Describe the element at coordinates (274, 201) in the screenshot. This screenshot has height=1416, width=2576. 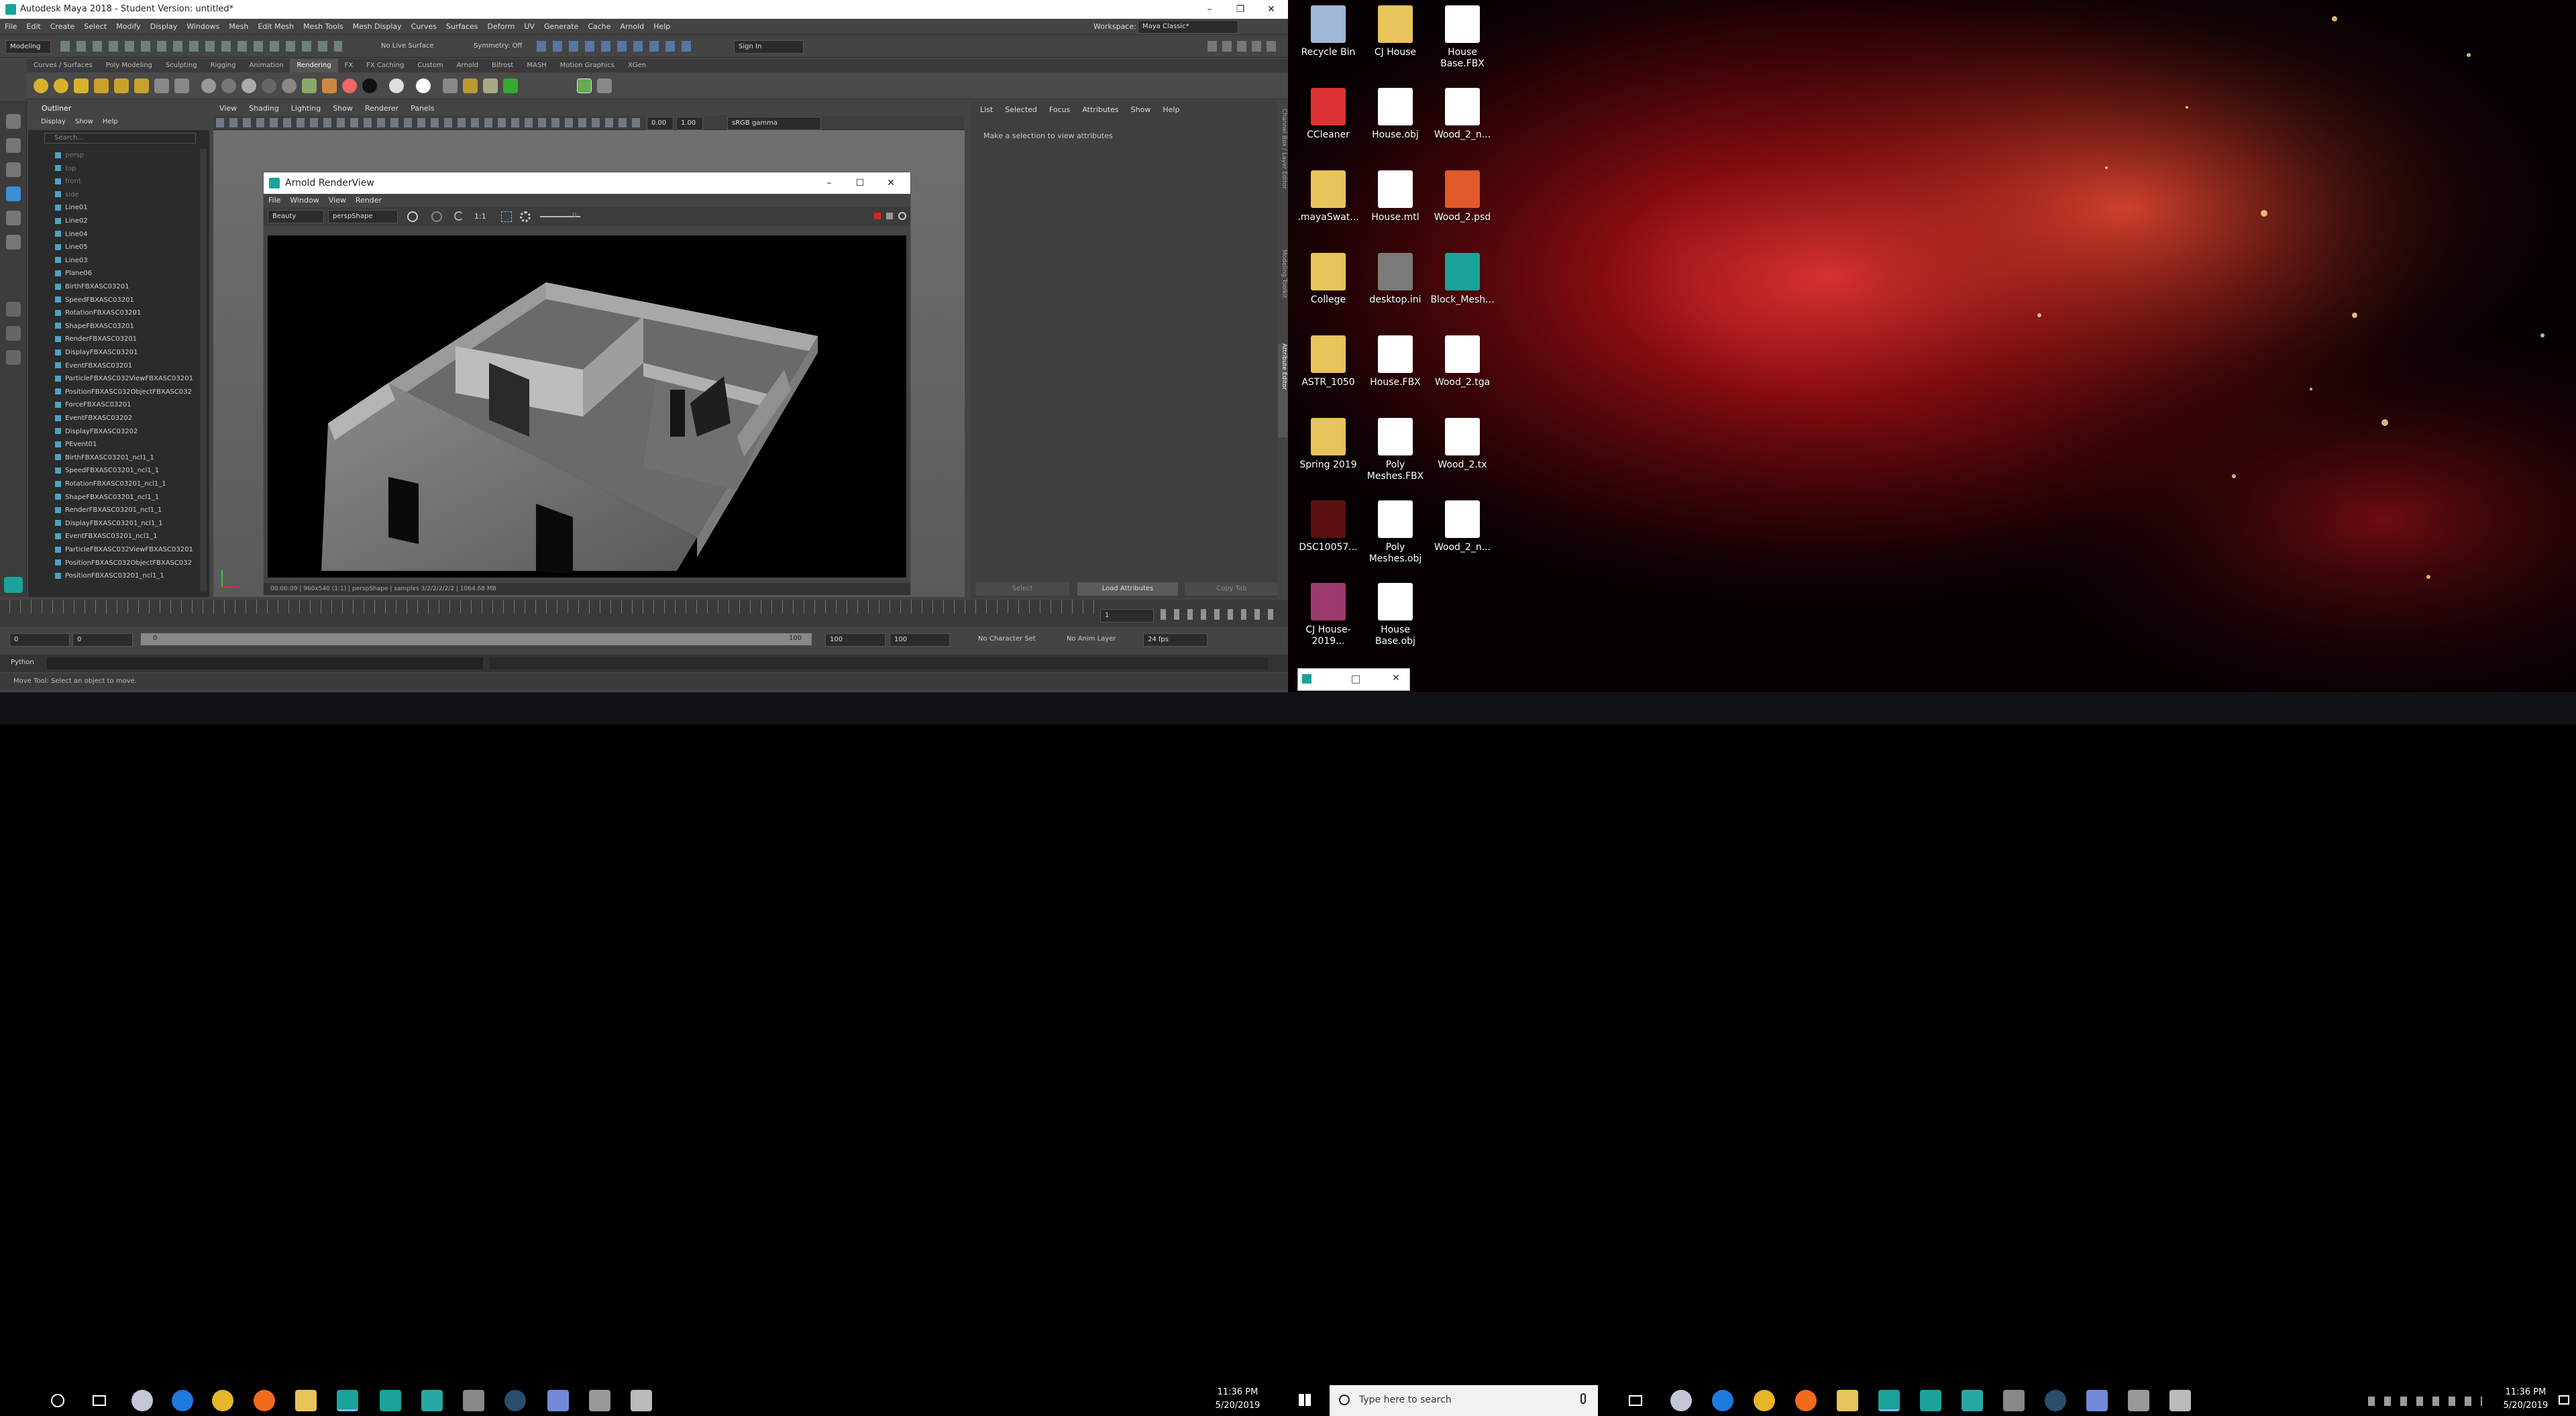
I see `renderview-menu-item: File` at that location.